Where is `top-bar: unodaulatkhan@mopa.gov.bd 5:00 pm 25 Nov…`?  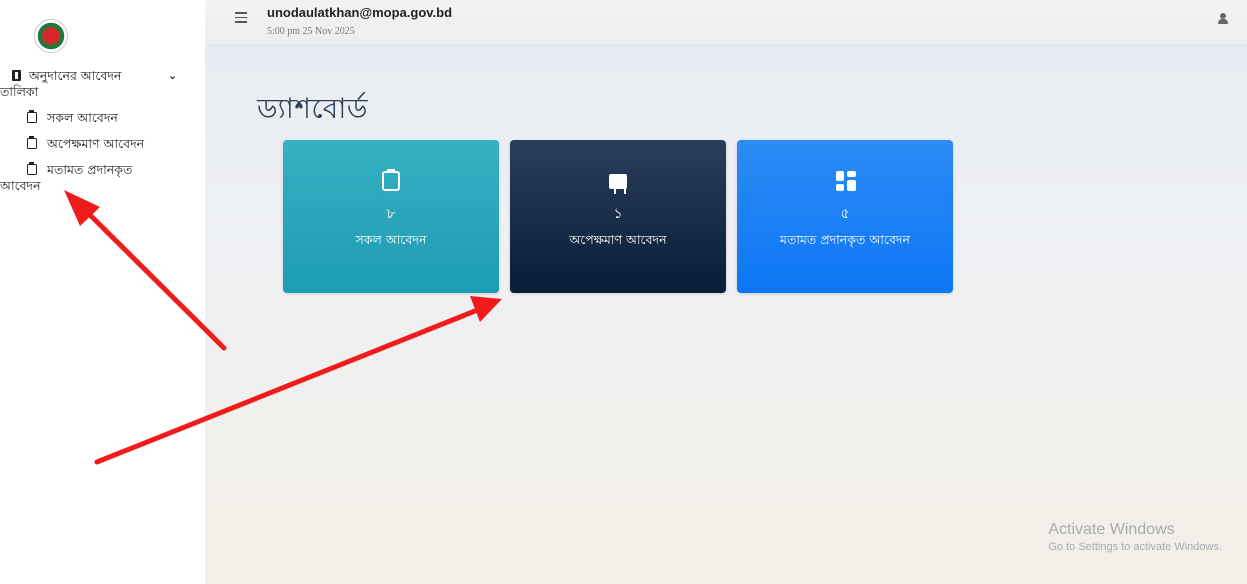 top-bar: unodaulatkhan@mopa.gov.bd 5:00 pm 25 Nov… is located at coordinates (726, 22).